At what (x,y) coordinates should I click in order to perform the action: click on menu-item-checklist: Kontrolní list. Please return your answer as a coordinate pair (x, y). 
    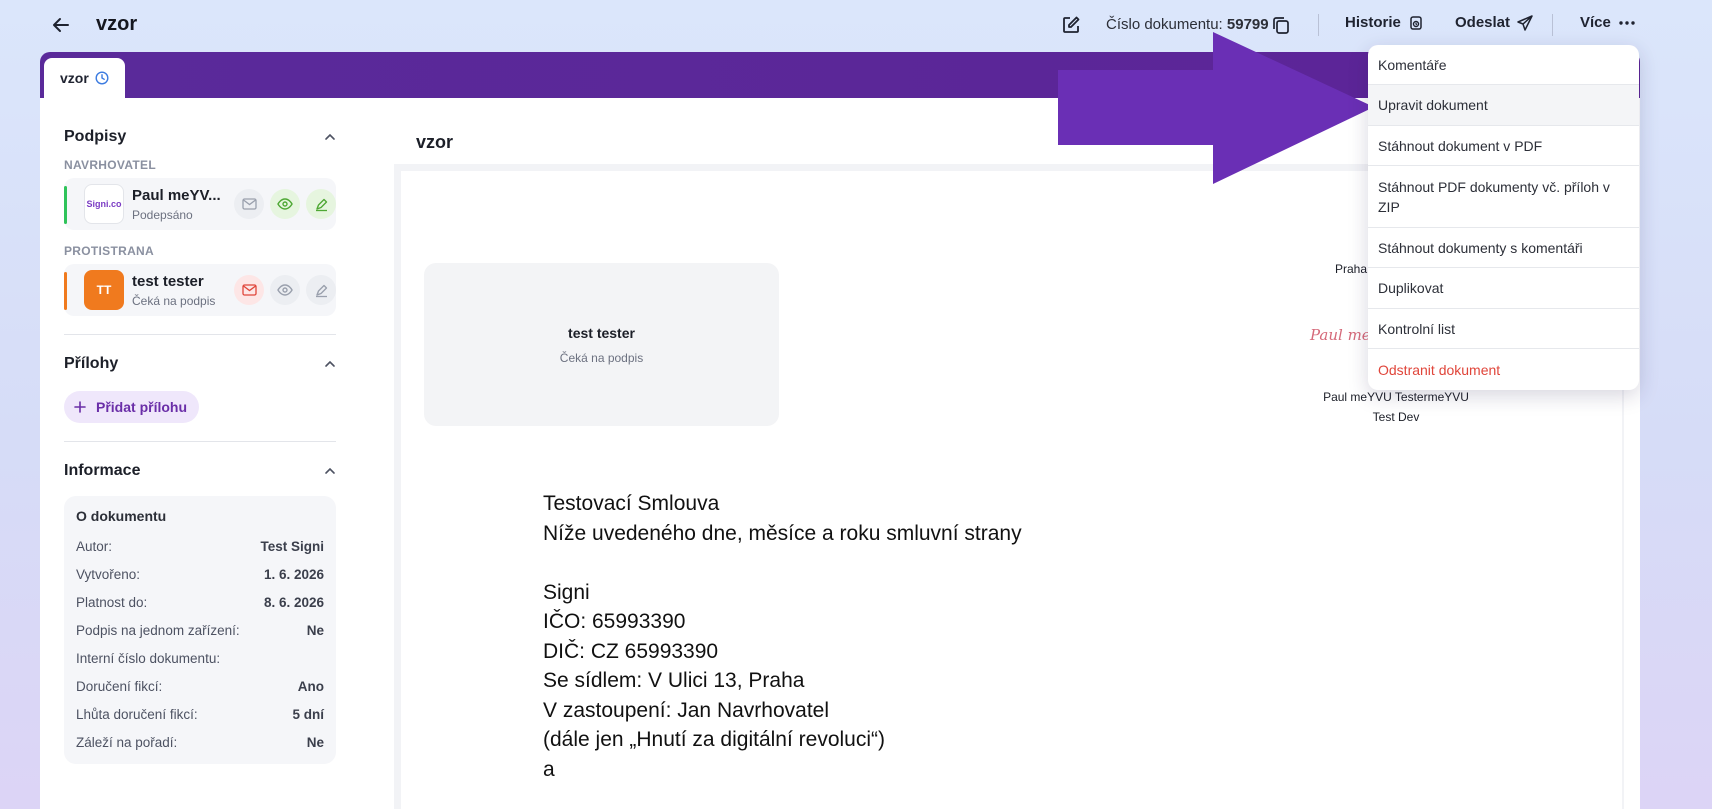
    Looking at the image, I should click on (1503, 329).